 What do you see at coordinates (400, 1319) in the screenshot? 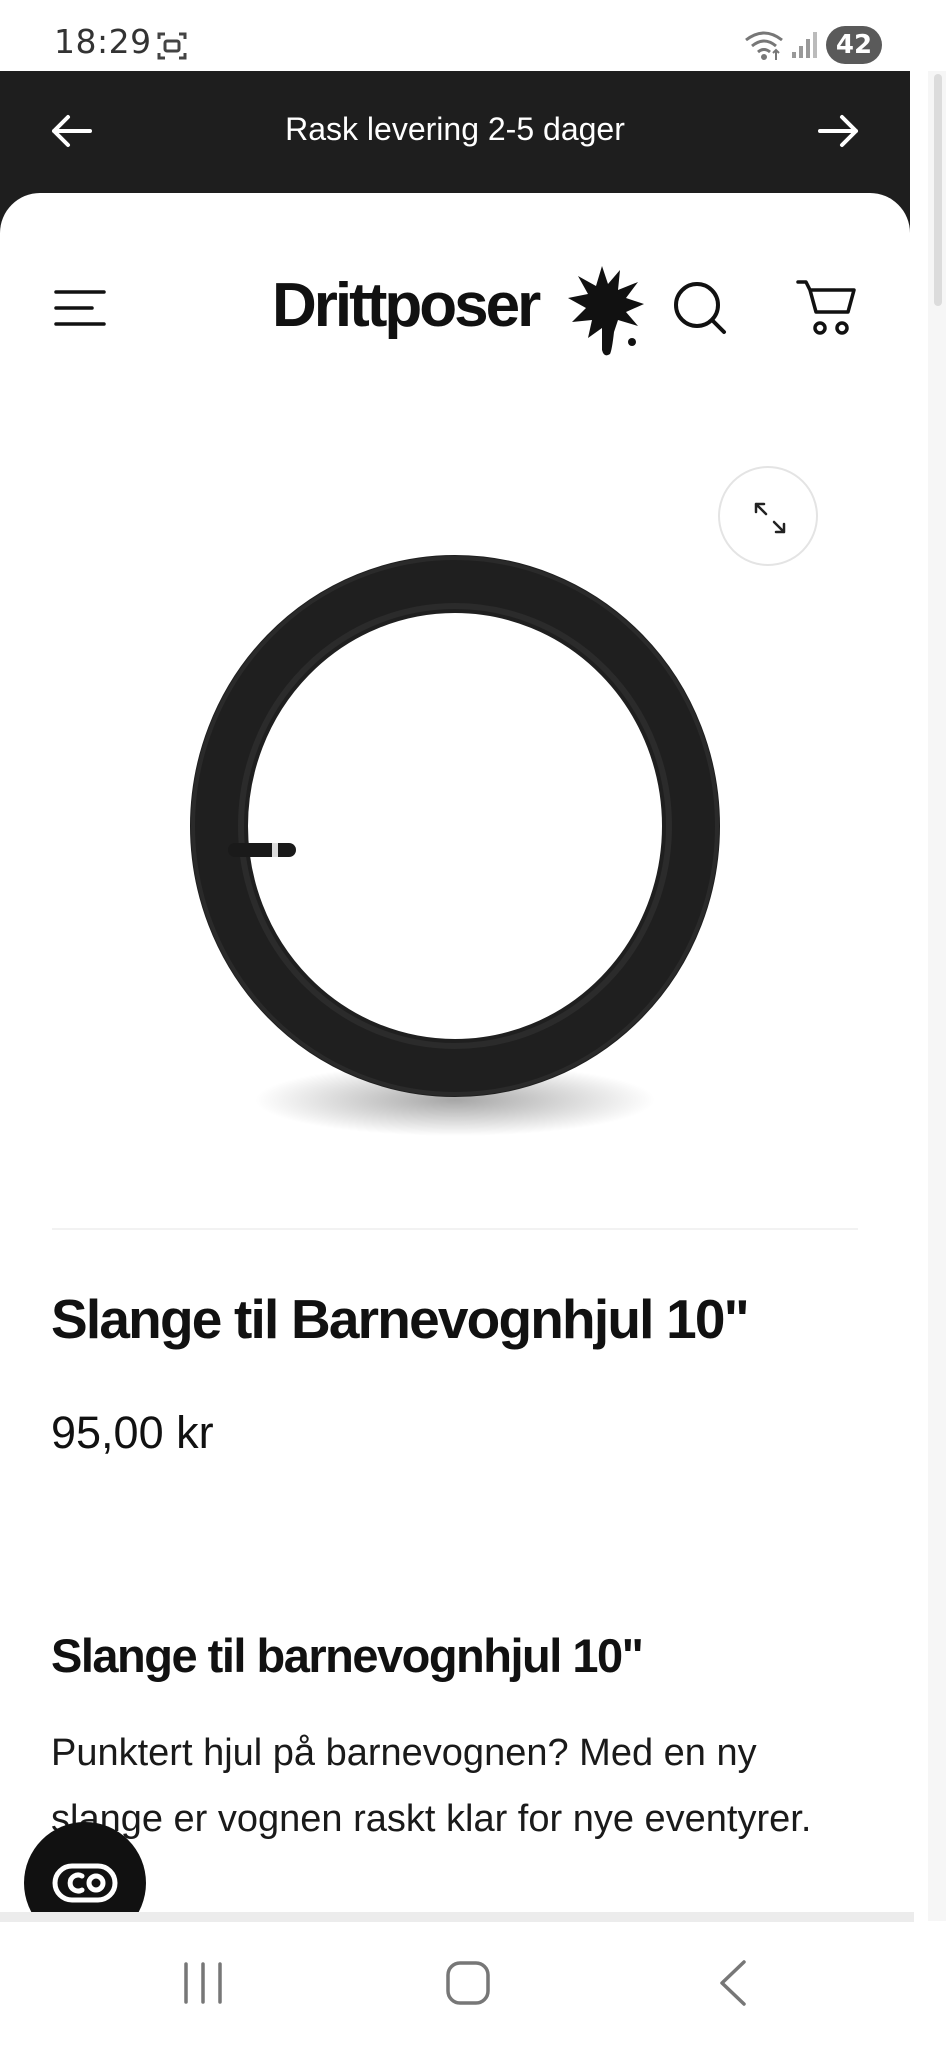
I see `product-title: Slange til Barnevognhjul 10"` at bounding box center [400, 1319].